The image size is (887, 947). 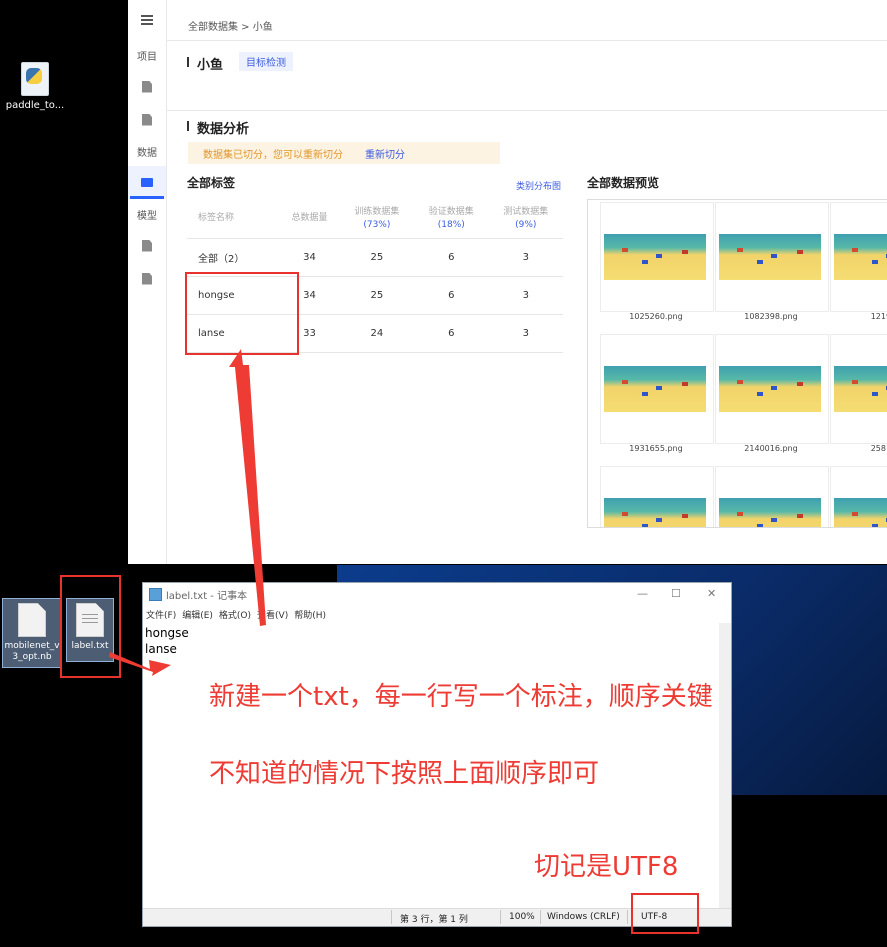 I want to click on maximize-button: ☐, so click(x=676, y=593).